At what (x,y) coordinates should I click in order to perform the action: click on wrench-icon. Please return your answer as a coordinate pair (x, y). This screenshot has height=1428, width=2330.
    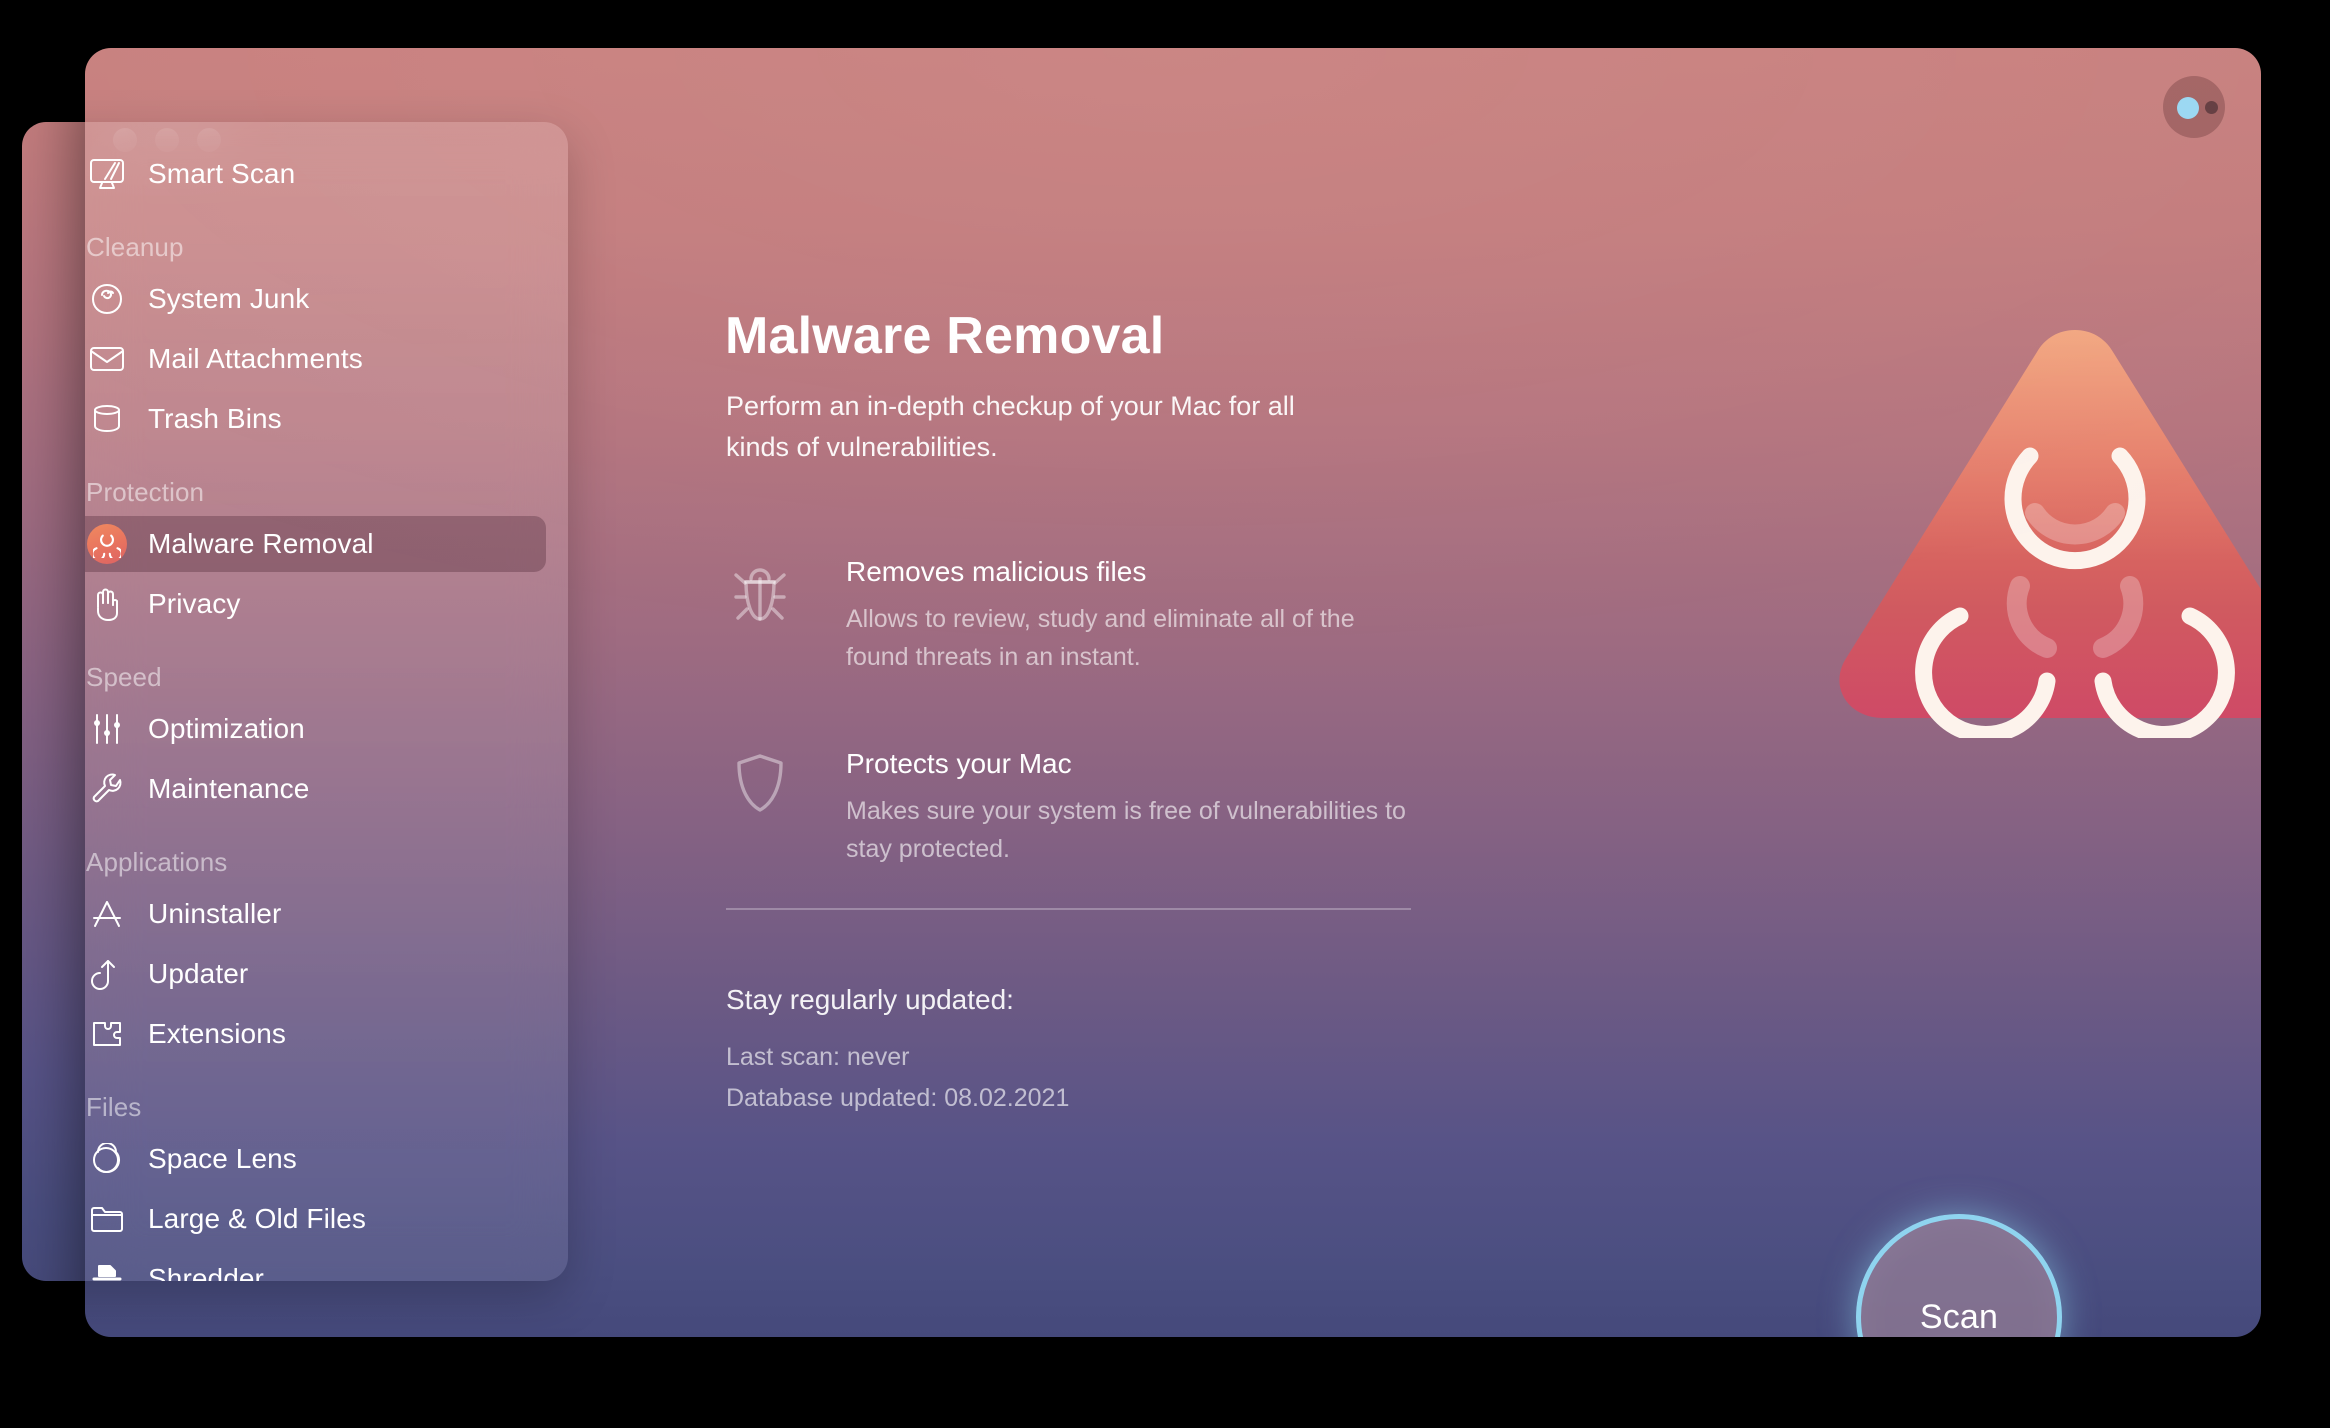
    Looking at the image, I should click on (107, 789).